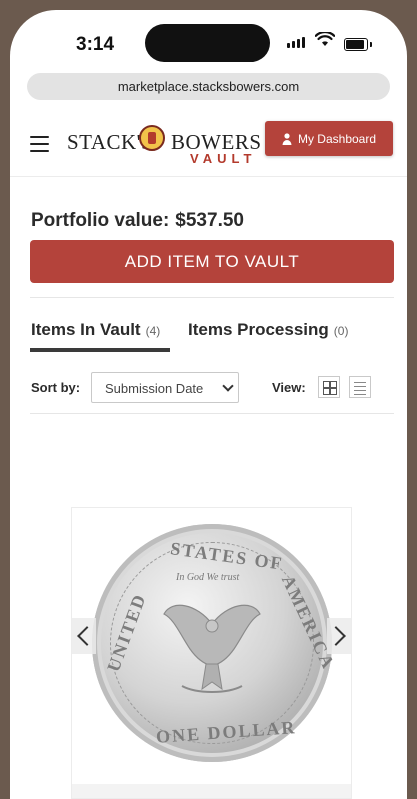 The height and width of the screenshot is (799, 417). Describe the element at coordinates (329, 387) in the screenshot. I see `grid-view-button` at that location.